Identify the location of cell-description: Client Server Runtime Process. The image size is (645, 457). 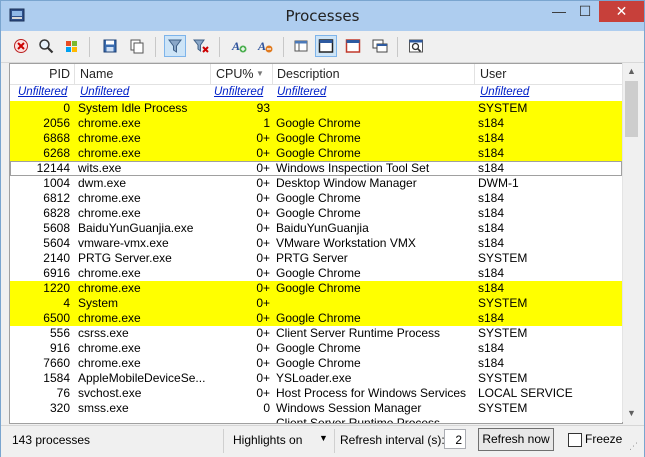
(358, 333).